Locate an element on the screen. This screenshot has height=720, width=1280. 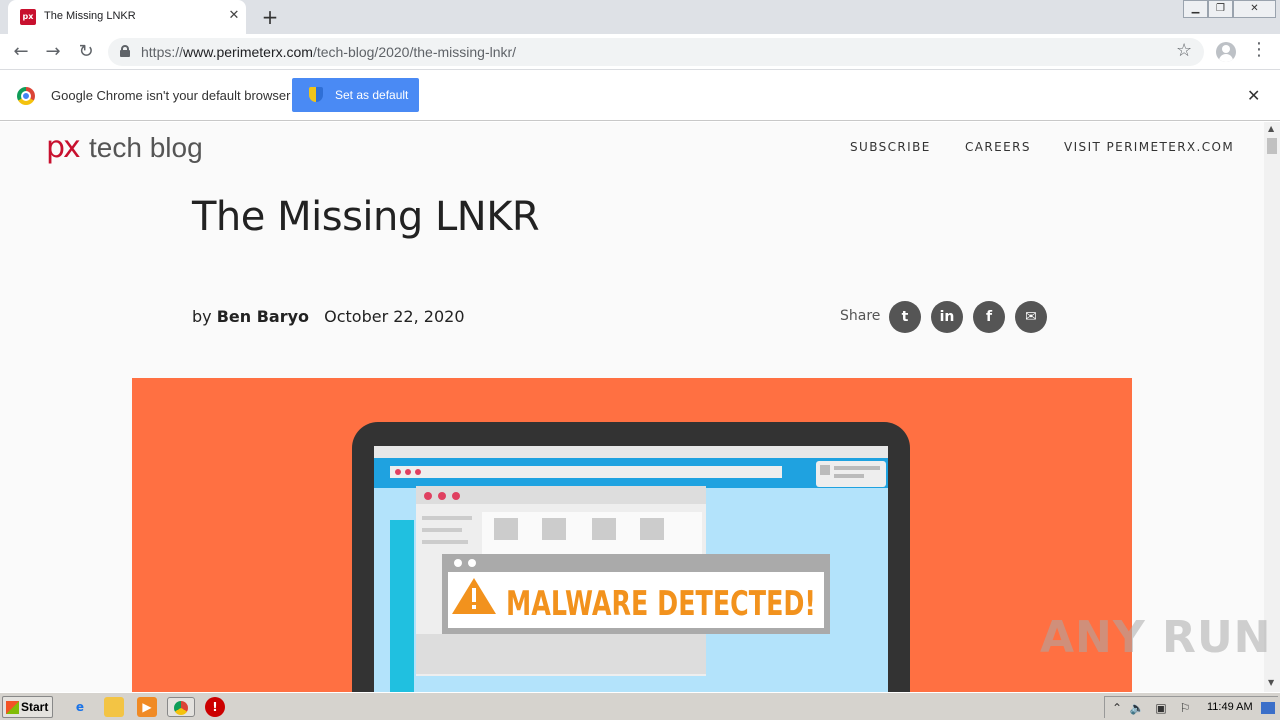
back-arrow-icon: ← is located at coordinates (21, 52).